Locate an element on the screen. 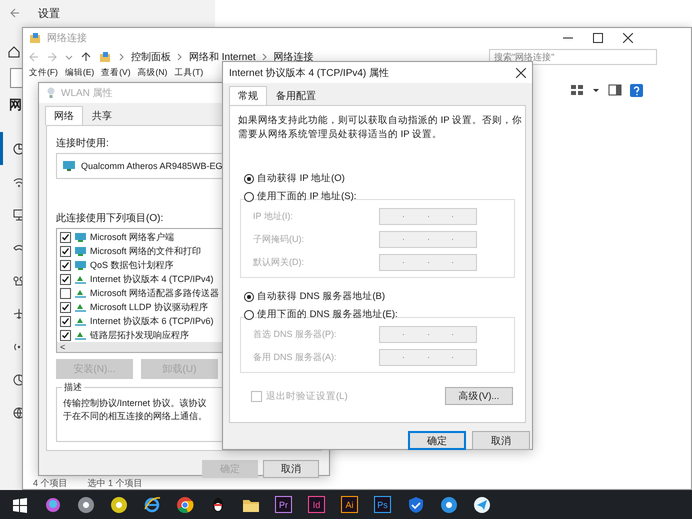 Image resolution: width=692 pixels, height=519 pixels. menu-item: 文件(F) is located at coordinates (43, 72).